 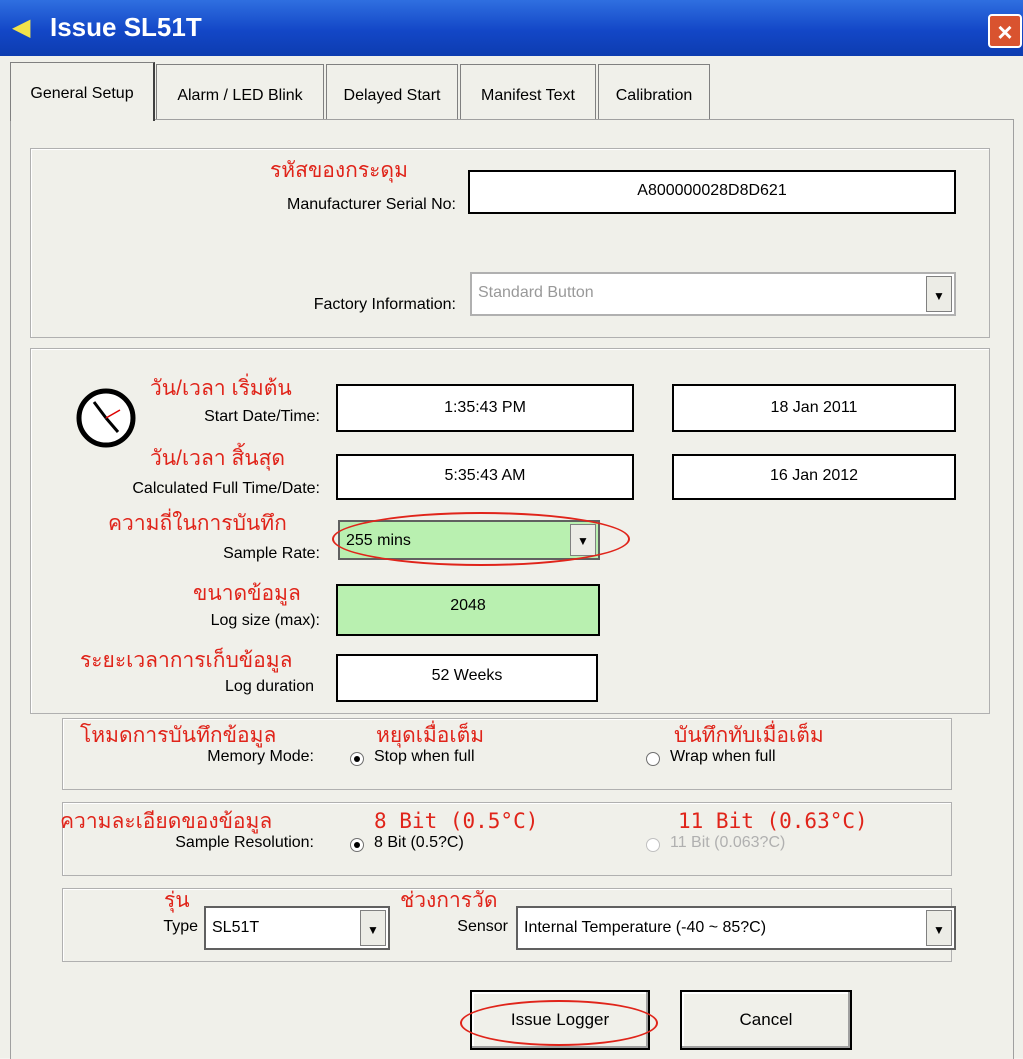 What do you see at coordinates (419, 843) in the screenshot?
I see `8bit-label: 8 Bit (0.5?C)` at bounding box center [419, 843].